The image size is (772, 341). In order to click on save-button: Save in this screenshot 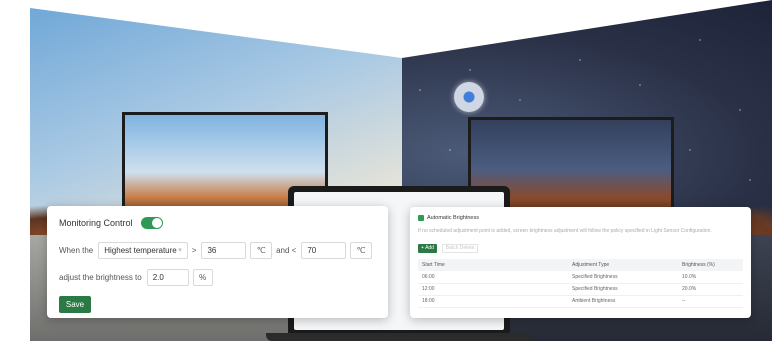, I will do `click(75, 304)`.